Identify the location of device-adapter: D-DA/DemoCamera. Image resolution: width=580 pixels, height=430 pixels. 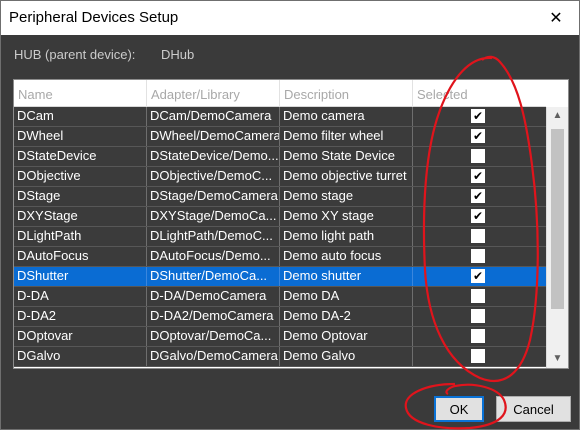
(213, 296).